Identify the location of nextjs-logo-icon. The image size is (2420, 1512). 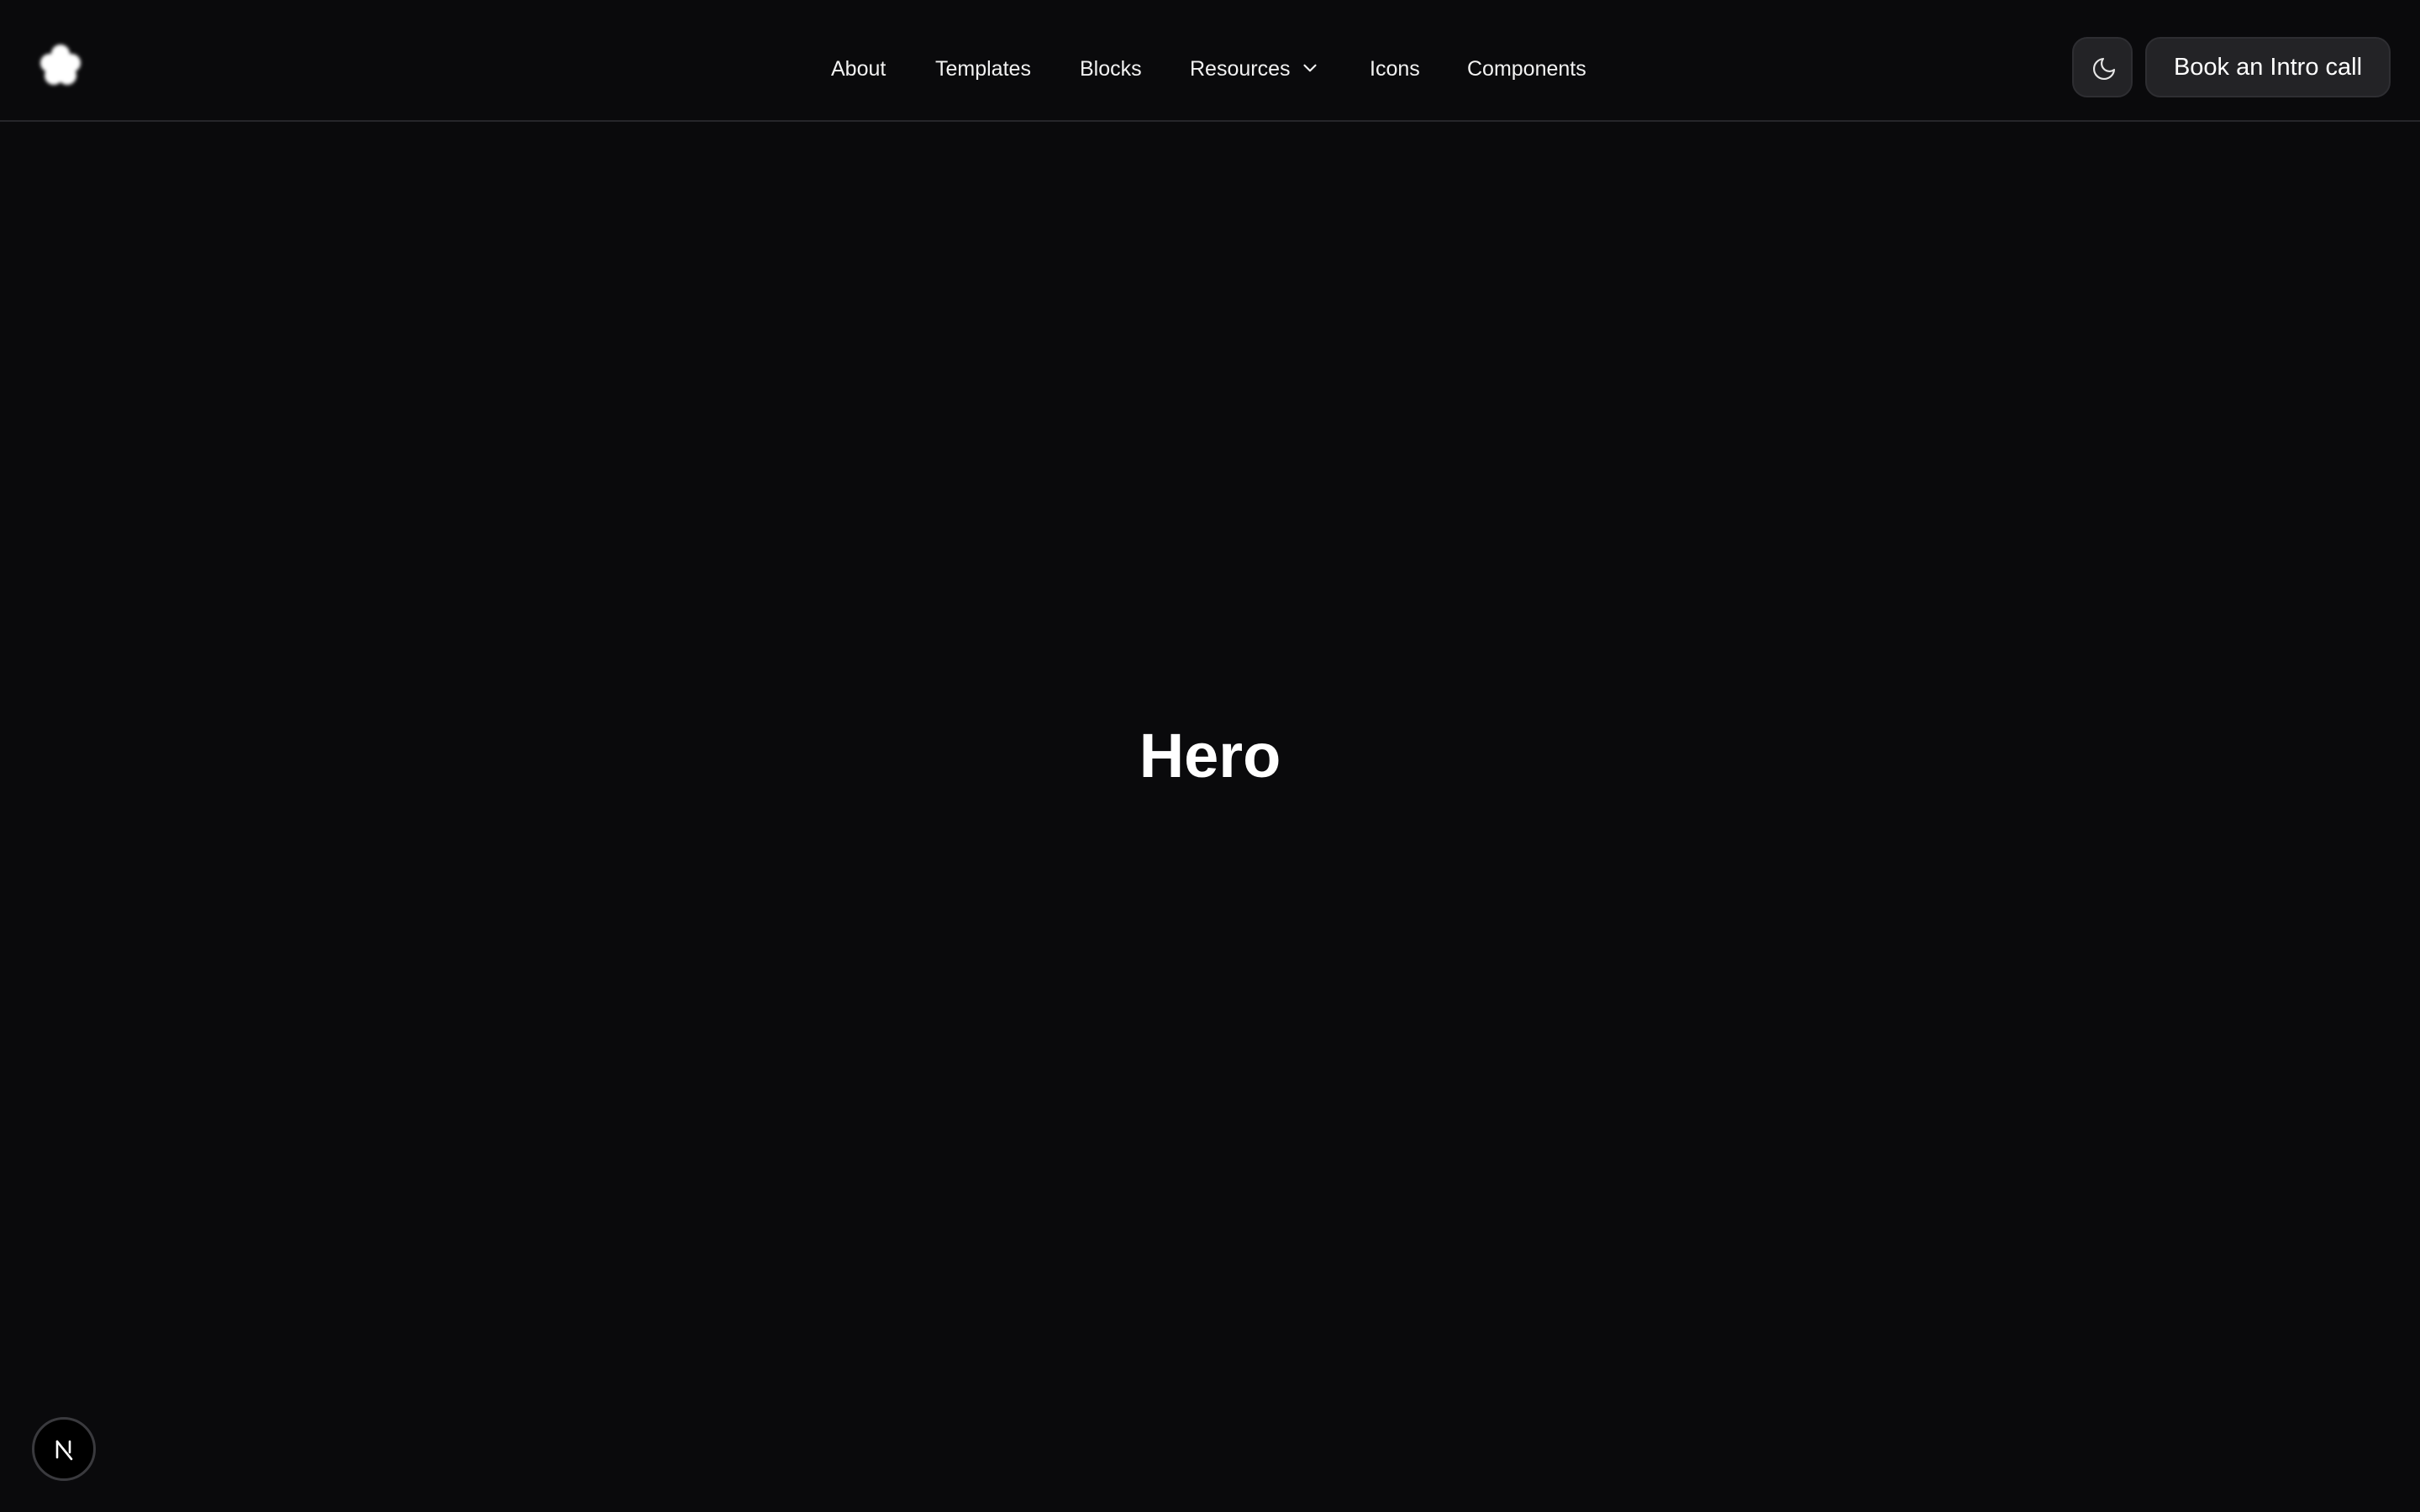
(64, 1450).